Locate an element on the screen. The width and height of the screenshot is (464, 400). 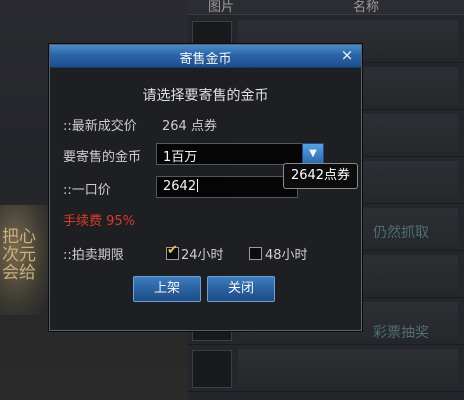
table-header: 图片 名称 is located at coordinates (326, 7).